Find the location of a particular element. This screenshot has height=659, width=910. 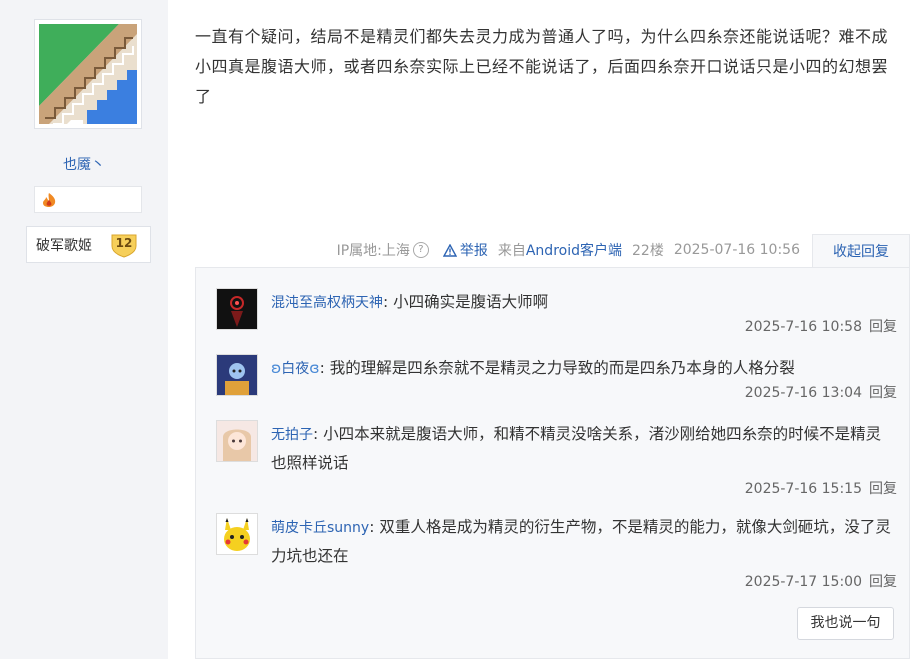

ip-location: IP属地:上海 is located at coordinates (373, 251).